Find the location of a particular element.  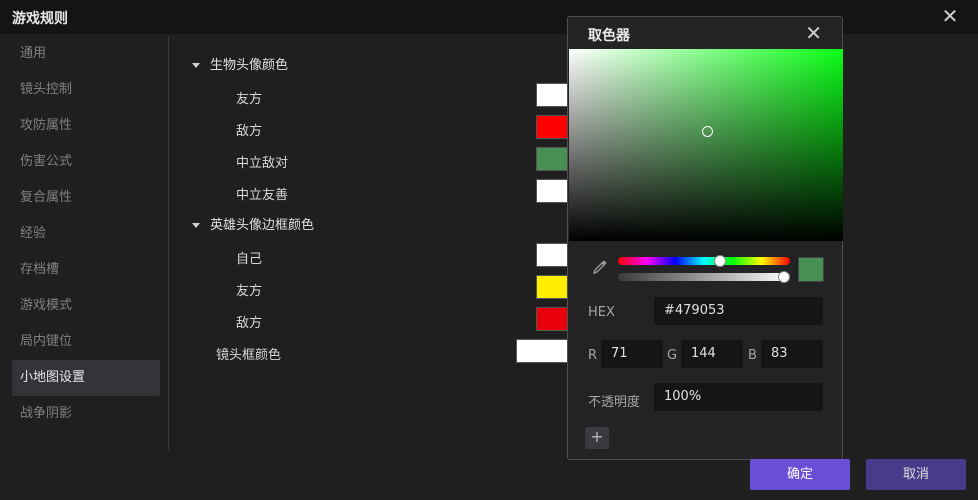

confirm-button: 确定 is located at coordinates (800, 474).